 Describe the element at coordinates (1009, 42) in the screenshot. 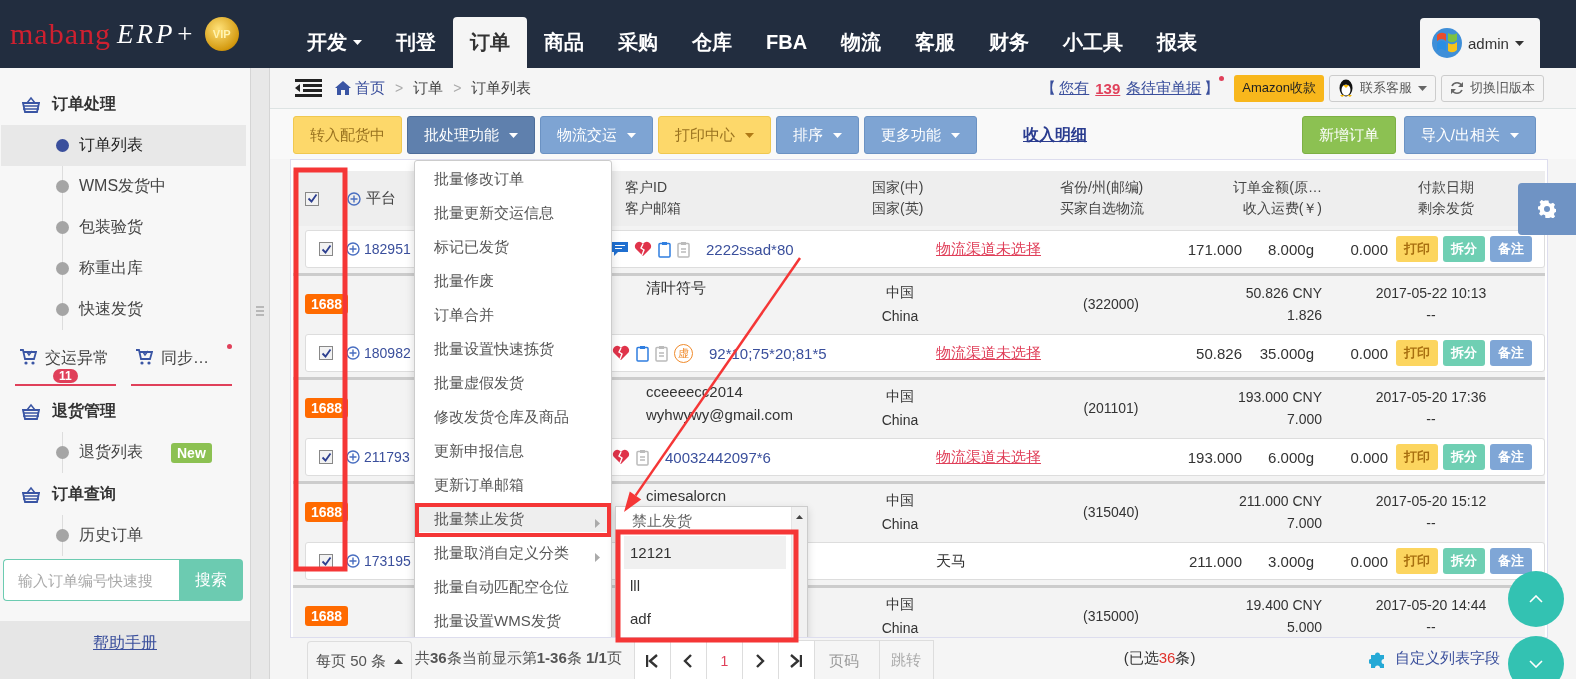

I see `nav-tab: 财务` at that location.